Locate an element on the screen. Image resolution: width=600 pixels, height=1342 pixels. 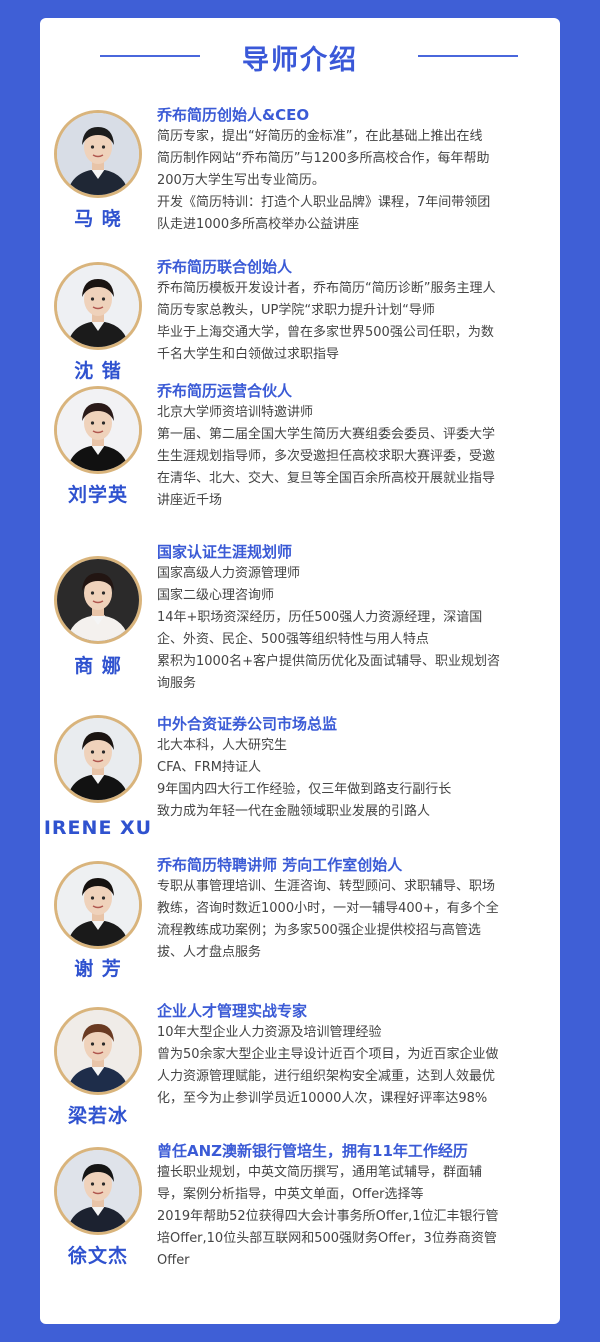
mentor-description-line: 导，案例分析指导，中英文单面，Offer选择等 is located at coordinates (290, 1194).